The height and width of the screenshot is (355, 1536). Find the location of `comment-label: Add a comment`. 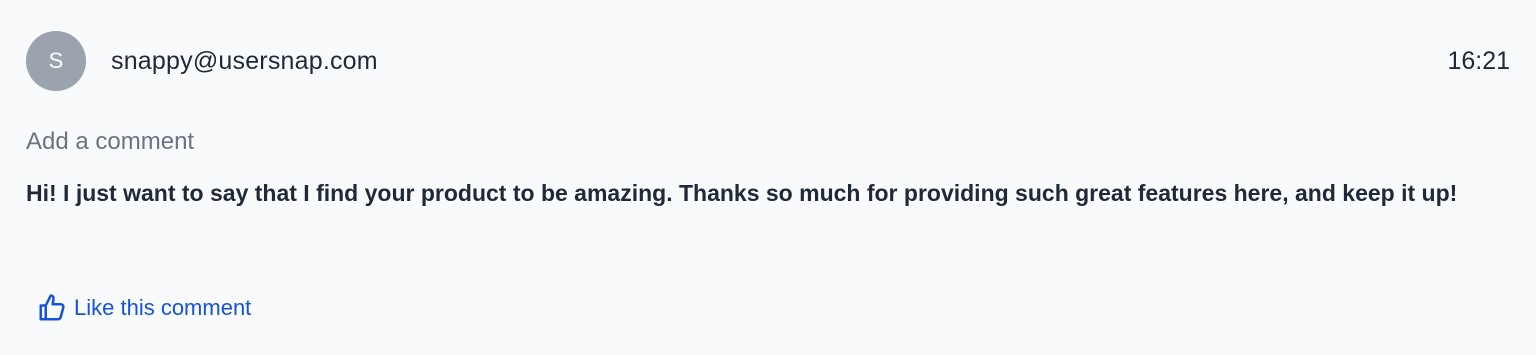

comment-label: Add a comment is located at coordinates (110, 141).